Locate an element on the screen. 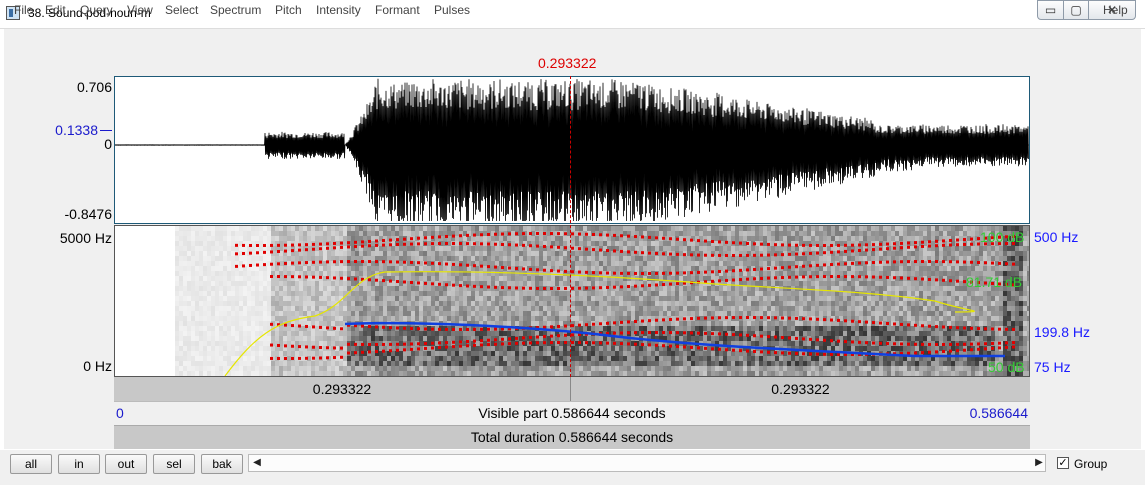  pitch-top-label: 500 Hz is located at coordinates (1056, 237).